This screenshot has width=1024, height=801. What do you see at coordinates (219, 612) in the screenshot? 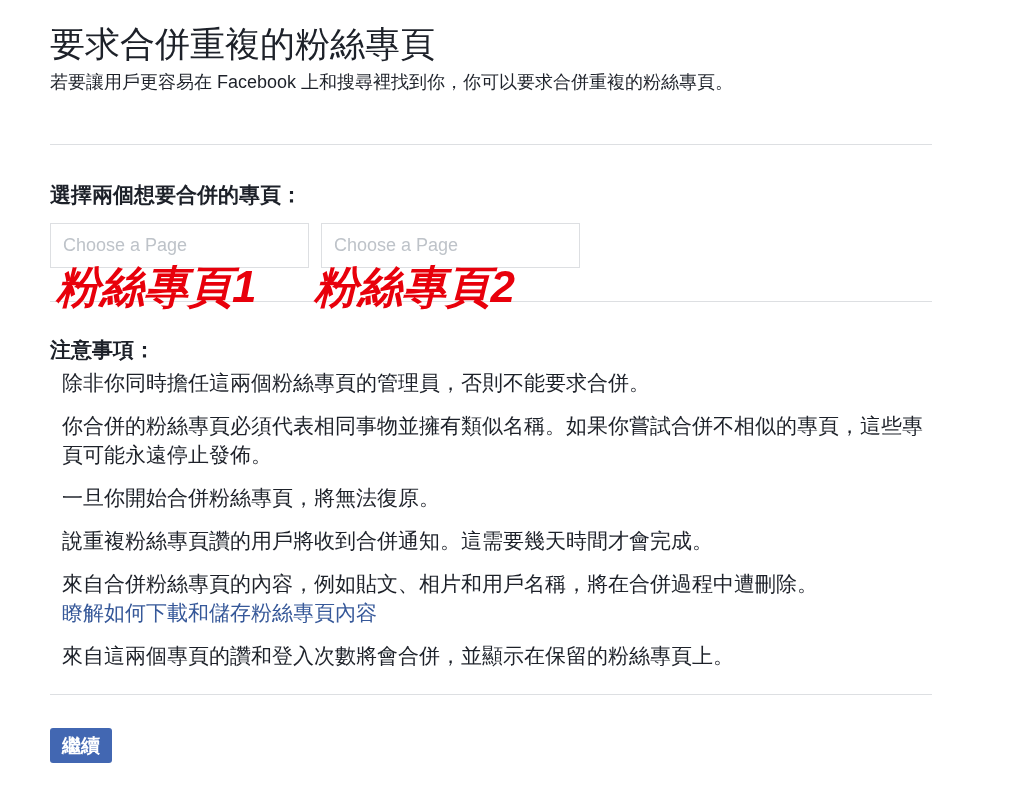
I see `help-link: 瞭解如何下載和儲存粉絲專頁內容` at bounding box center [219, 612].